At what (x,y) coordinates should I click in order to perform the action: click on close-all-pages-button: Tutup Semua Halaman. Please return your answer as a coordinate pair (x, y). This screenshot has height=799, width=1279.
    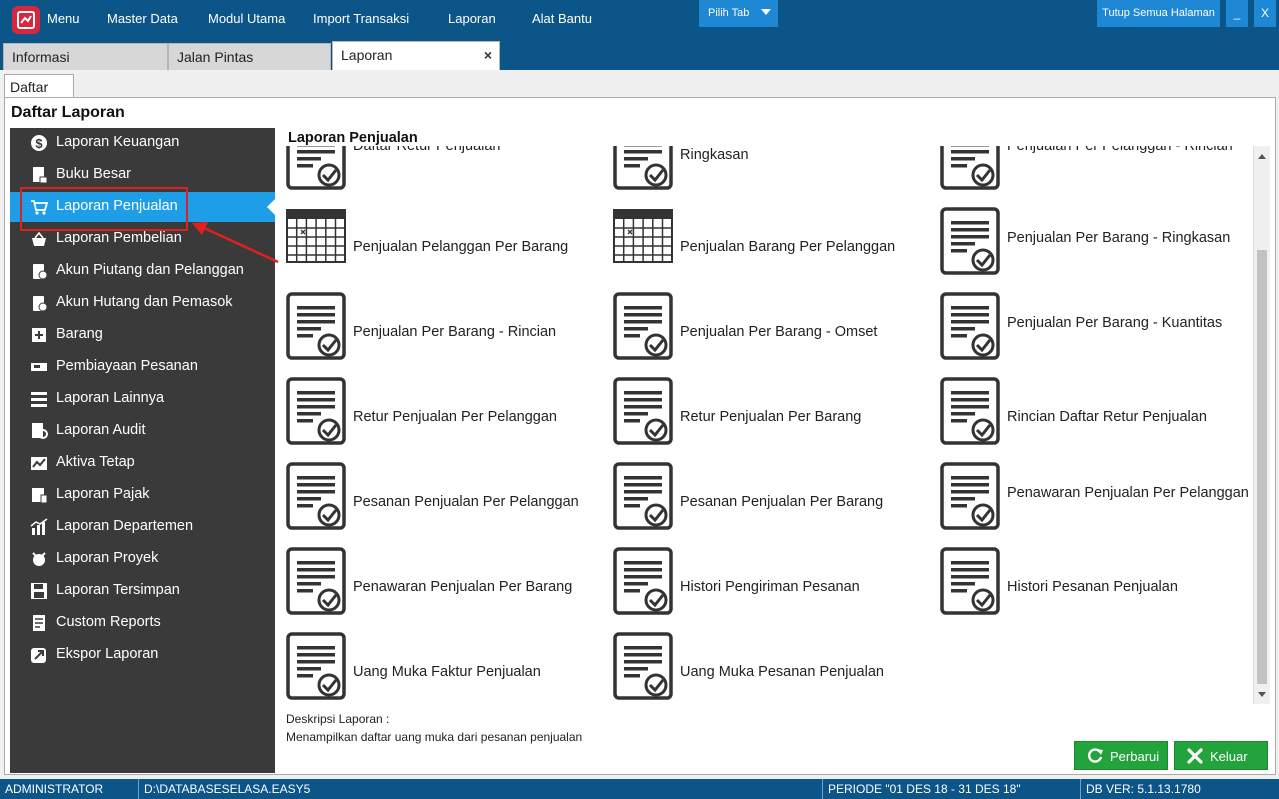
    Looking at the image, I should click on (1158, 13).